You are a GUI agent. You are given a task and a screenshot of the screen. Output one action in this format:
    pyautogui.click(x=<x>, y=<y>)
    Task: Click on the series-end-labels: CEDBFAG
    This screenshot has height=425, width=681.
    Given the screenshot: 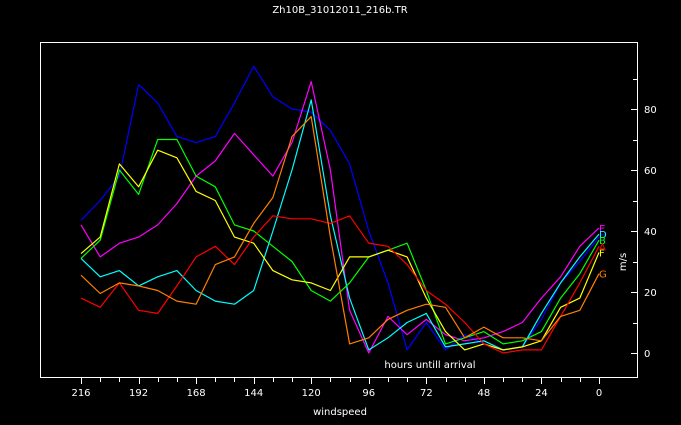 What is the action you would take?
    pyautogui.click(x=603, y=252)
    